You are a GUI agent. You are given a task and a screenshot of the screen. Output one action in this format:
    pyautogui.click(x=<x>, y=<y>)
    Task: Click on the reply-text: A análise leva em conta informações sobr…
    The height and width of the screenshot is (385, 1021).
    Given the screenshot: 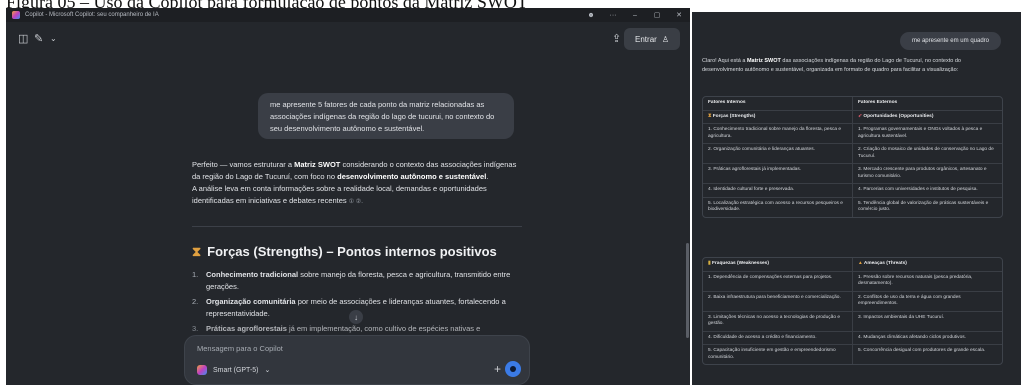 What is the action you would take?
    pyautogui.click(x=339, y=194)
    